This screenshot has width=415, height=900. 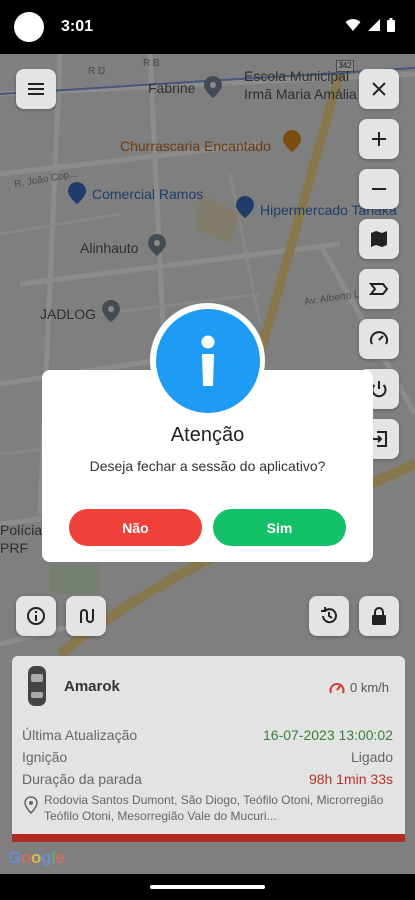 What do you see at coordinates (328, 735) in the screenshot?
I see `row-value: 16-07-2023 13:00:02` at bounding box center [328, 735].